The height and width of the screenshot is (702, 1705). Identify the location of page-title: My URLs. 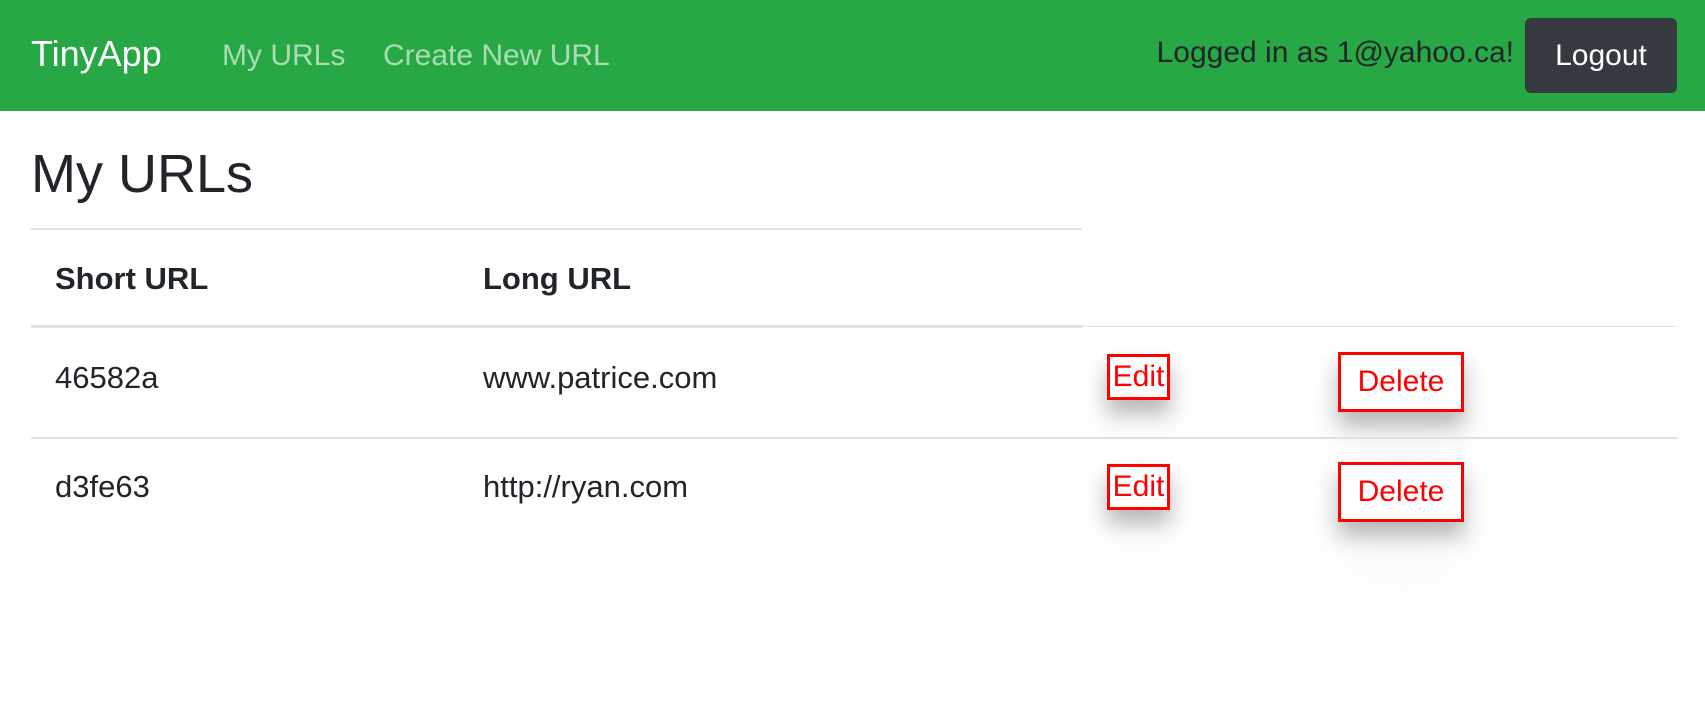
(142, 174).